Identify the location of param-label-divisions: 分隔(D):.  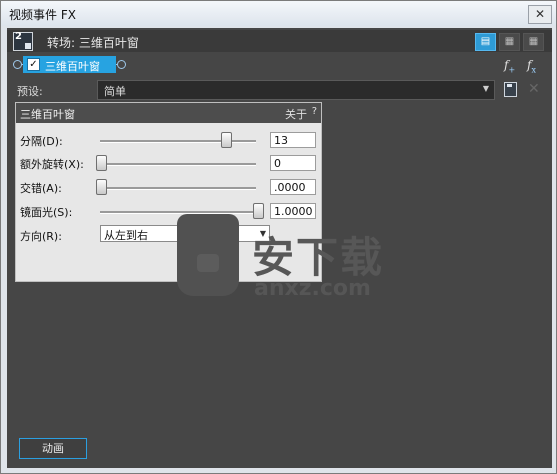
(41, 141).